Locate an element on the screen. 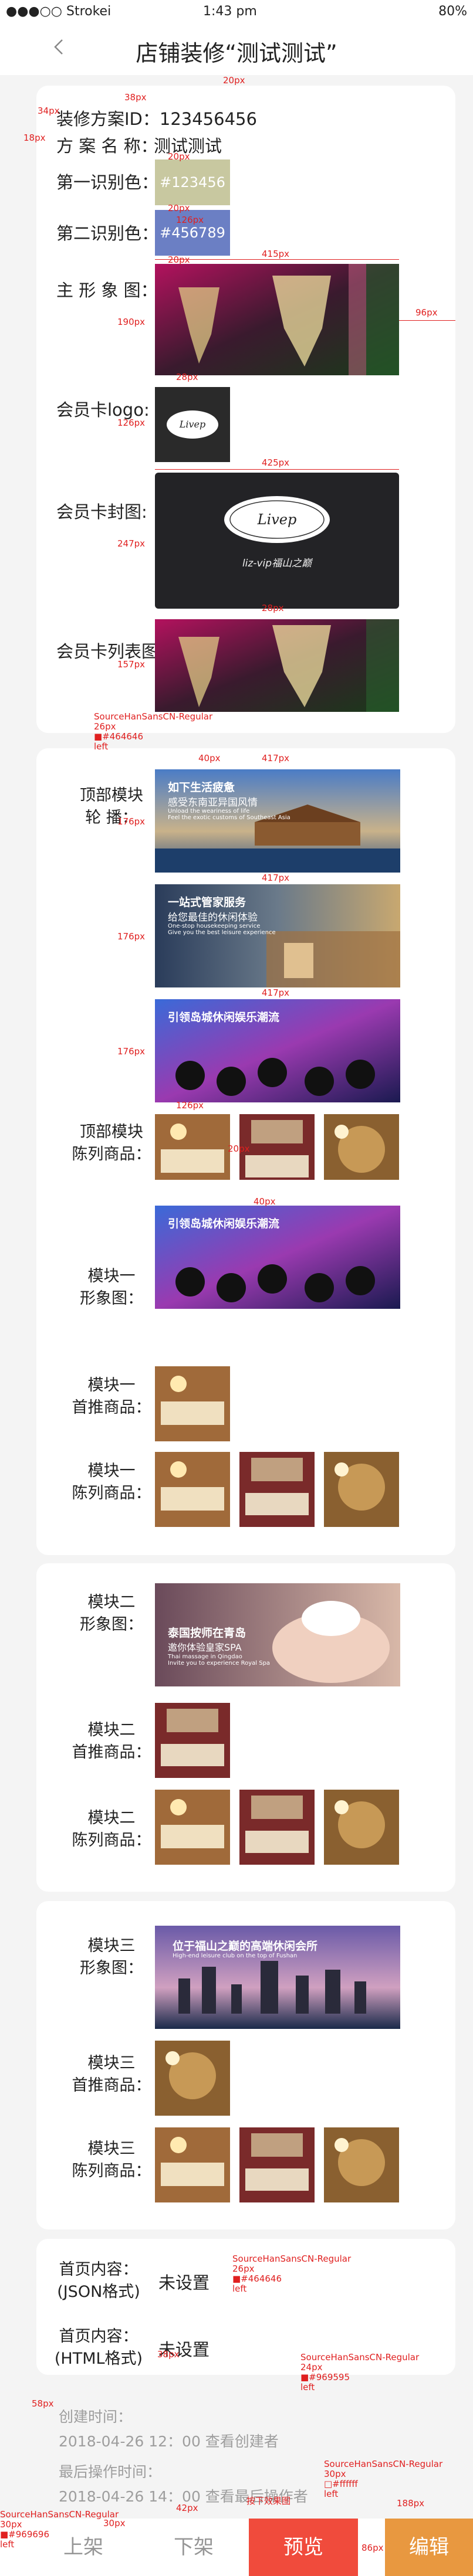 This screenshot has height=2576, width=473. card-list-image is located at coordinates (277, 665).